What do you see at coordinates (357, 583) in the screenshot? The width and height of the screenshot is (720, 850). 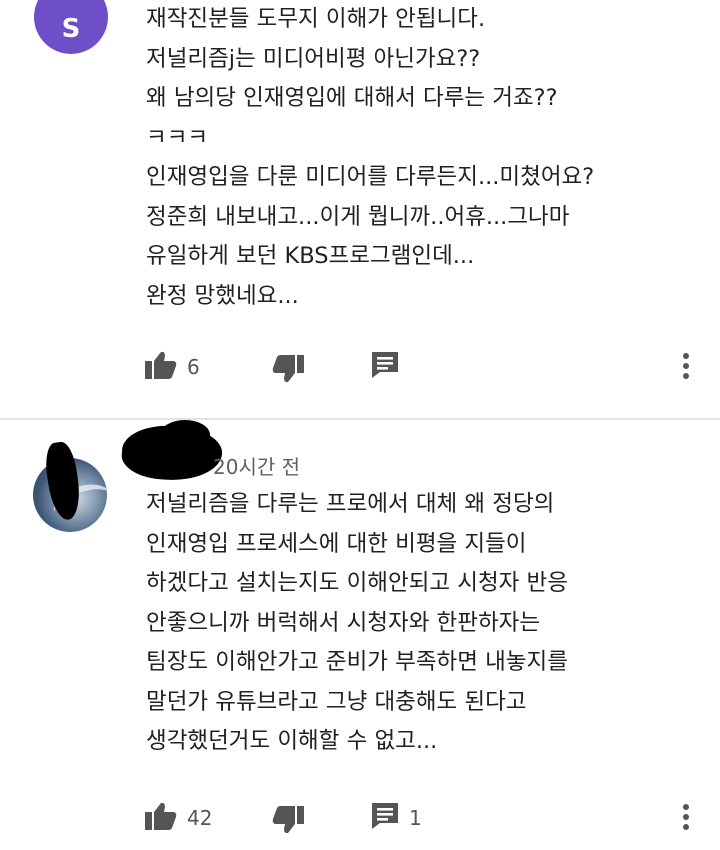 I see `comment-line: 하겠다고 설치는지도 이해안되고 시청자 반응` at bounding box center [357, 583].